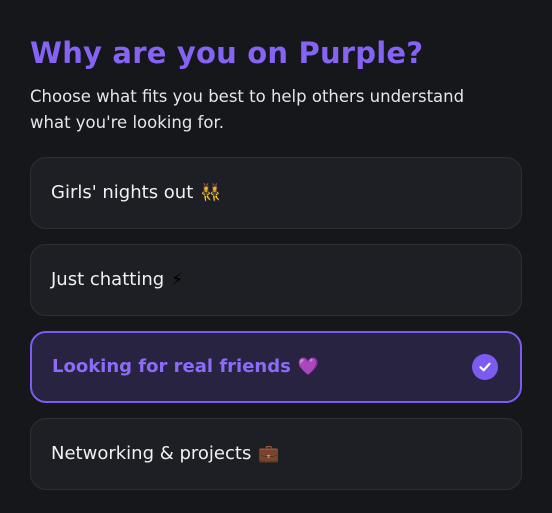 The image size is (552, 513). What do you see at coordinates (276, 193) in the screenshot?
I see `option-girls-nights-out: Girls' nights out 👯‍♀️` at bounding box center [276, 193].